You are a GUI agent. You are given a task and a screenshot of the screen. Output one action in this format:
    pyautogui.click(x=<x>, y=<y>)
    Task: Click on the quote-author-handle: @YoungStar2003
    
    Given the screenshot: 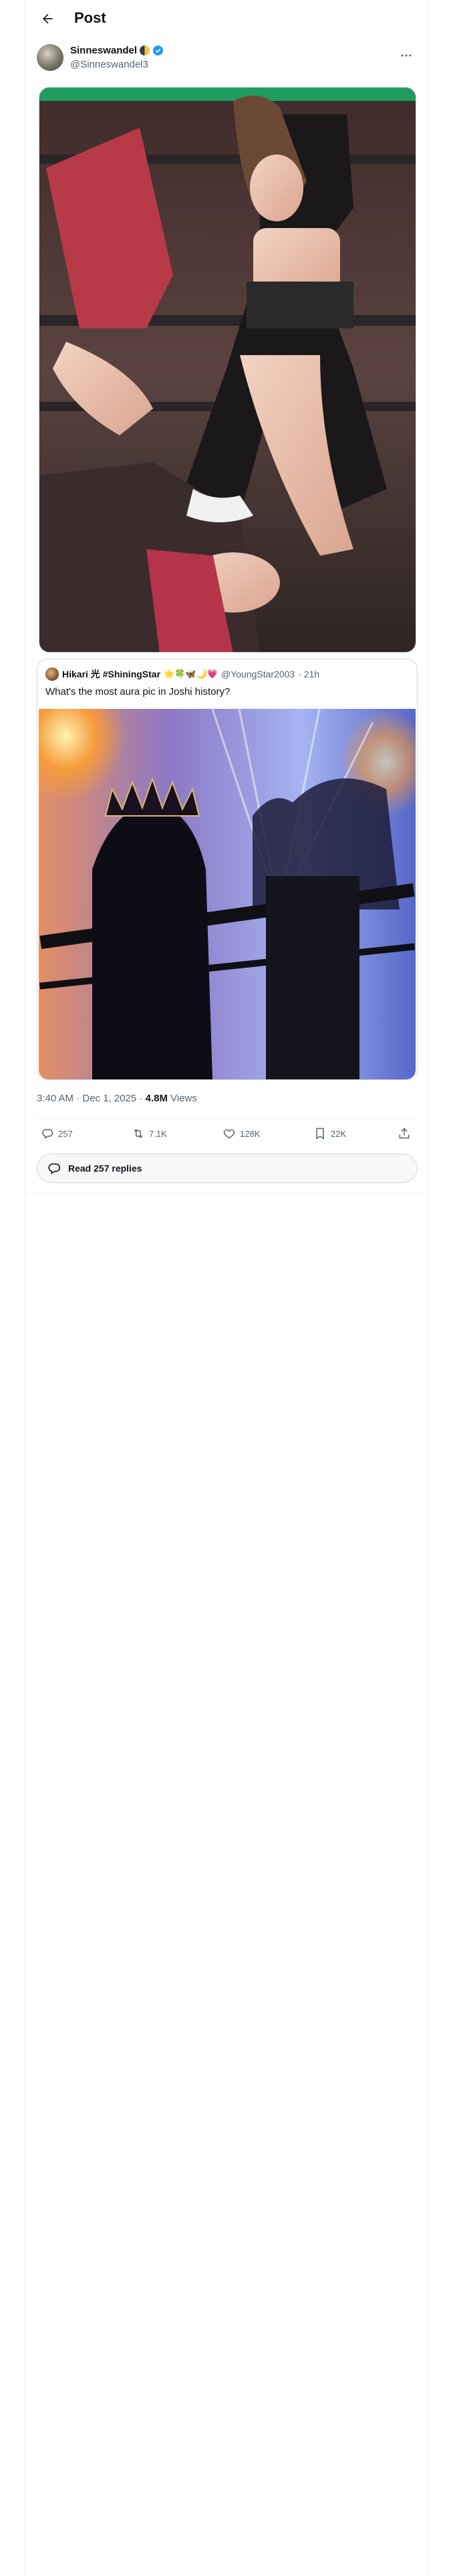 What is the action you would take?
    pyautogui.click(x=257, y=674)
    